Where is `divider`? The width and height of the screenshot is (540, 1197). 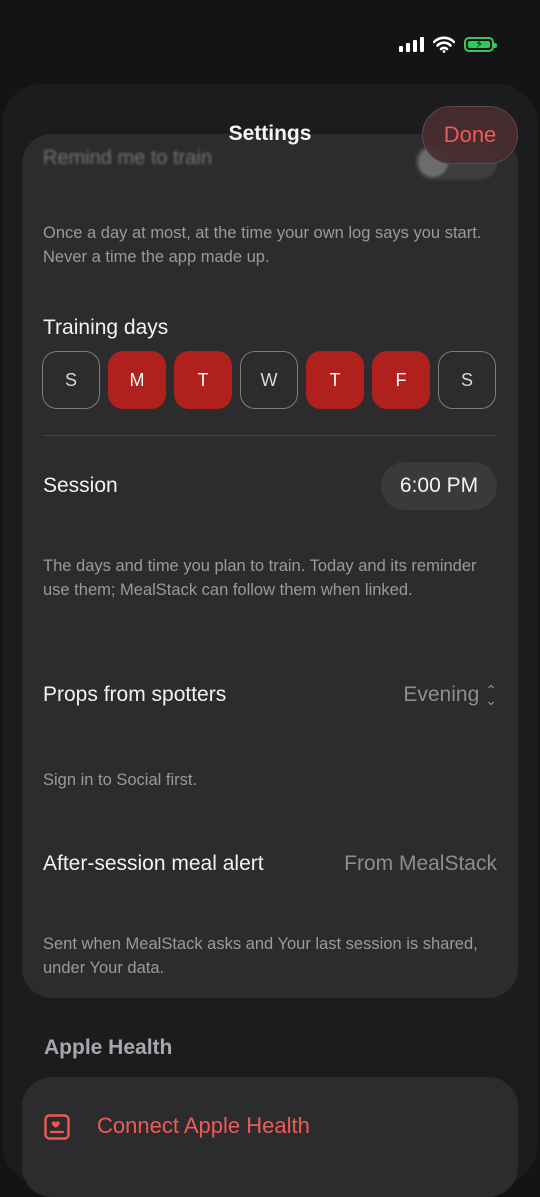
divider is located at coordinates (270, 435).